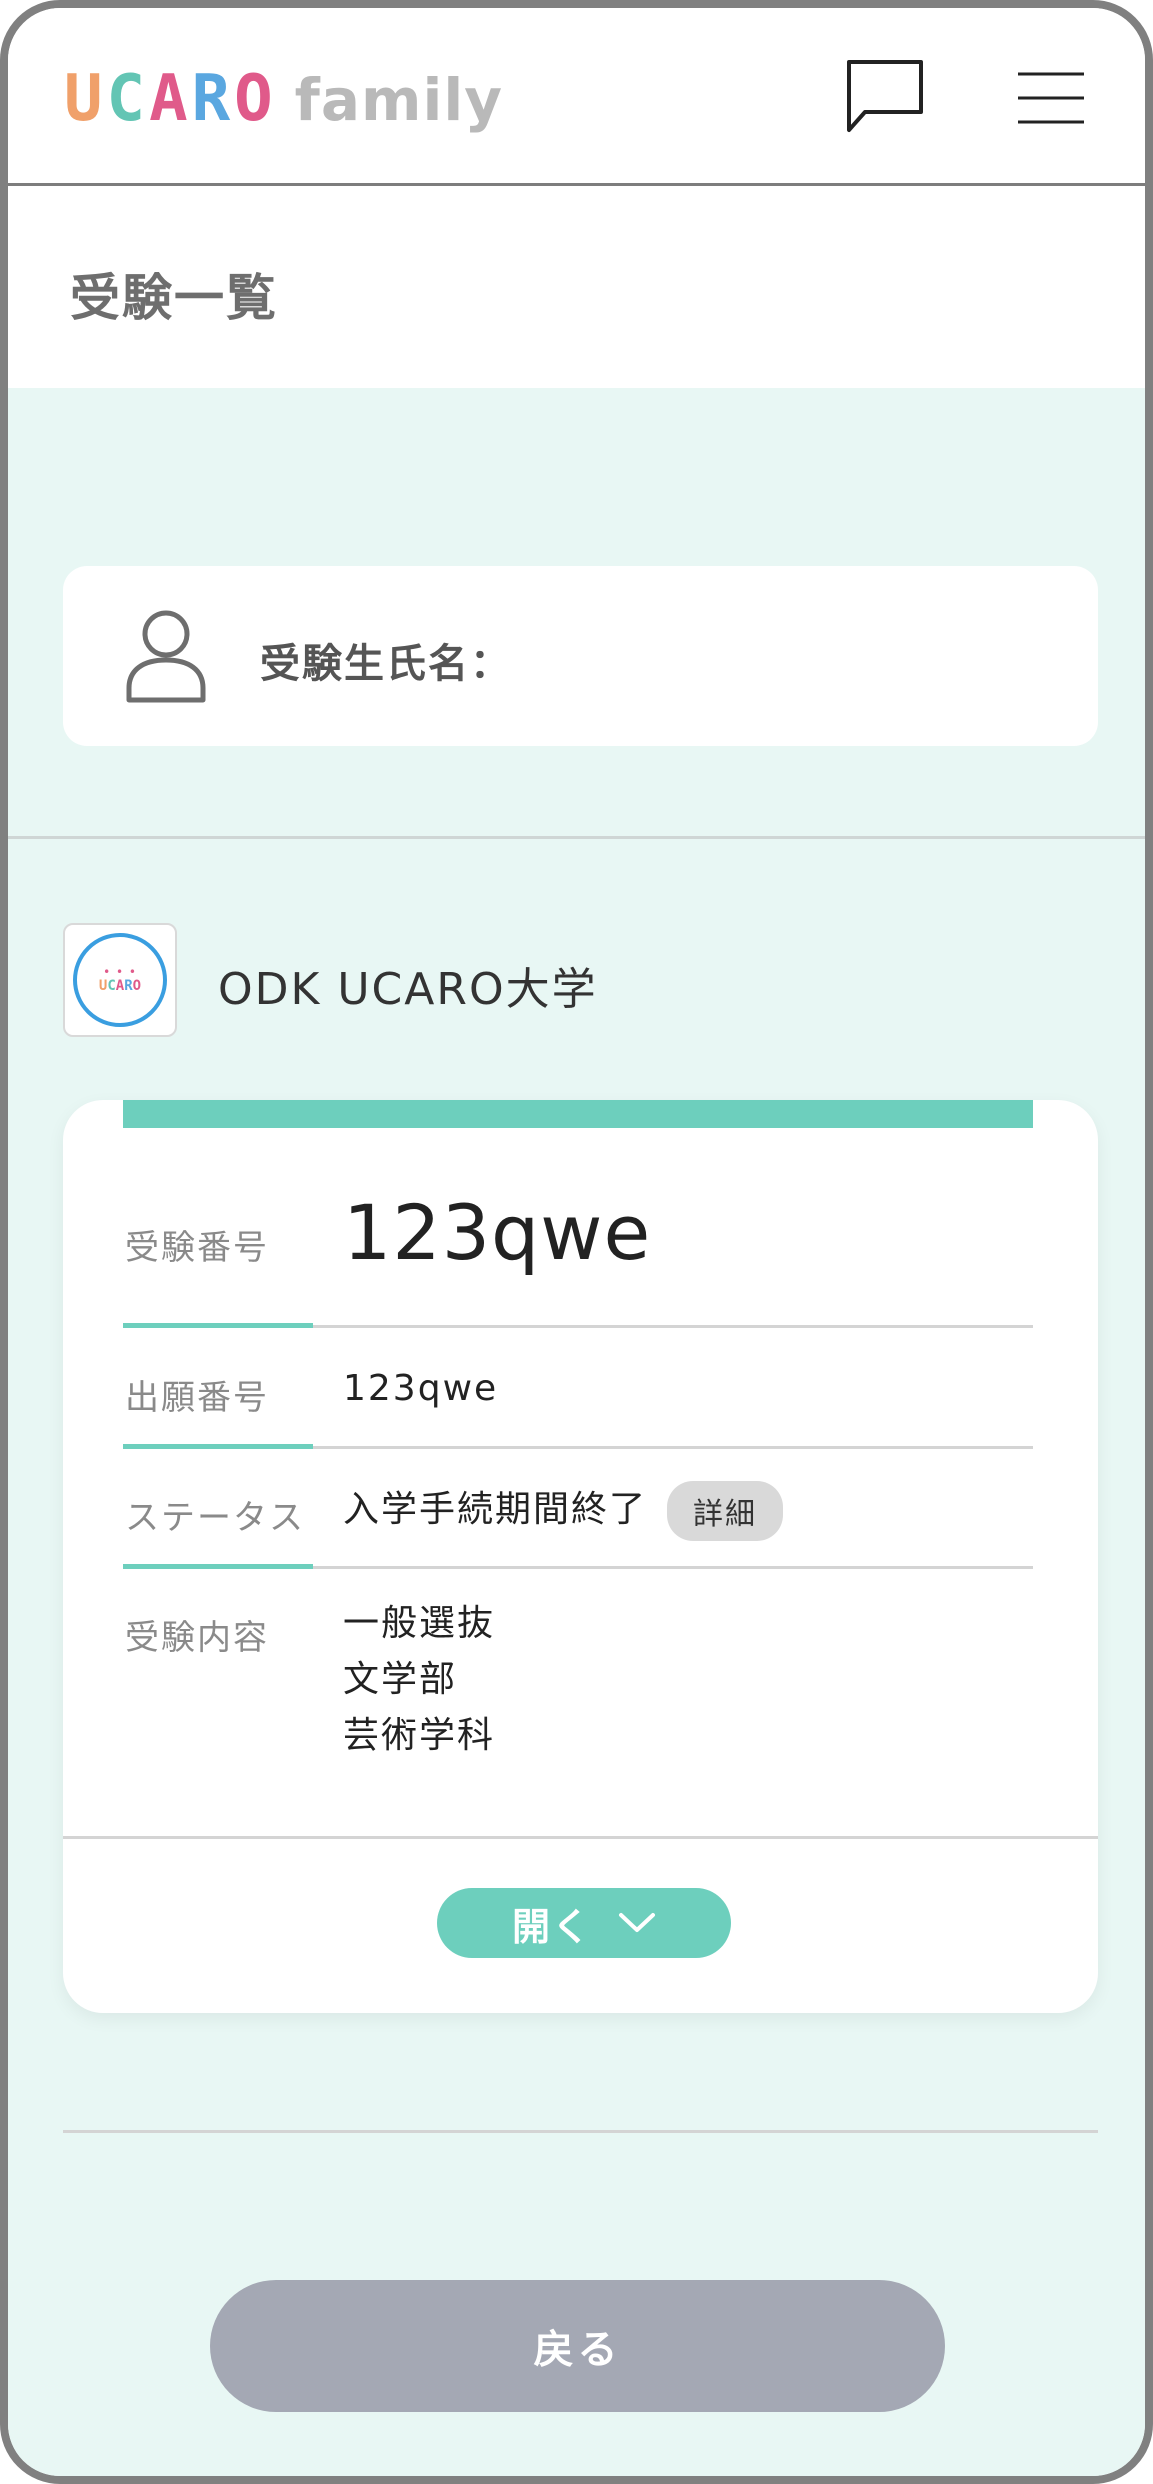  I want to click on exam-content-row: 受験内容 一般選抜 文学部 芸術学科, so click(578, 1668).